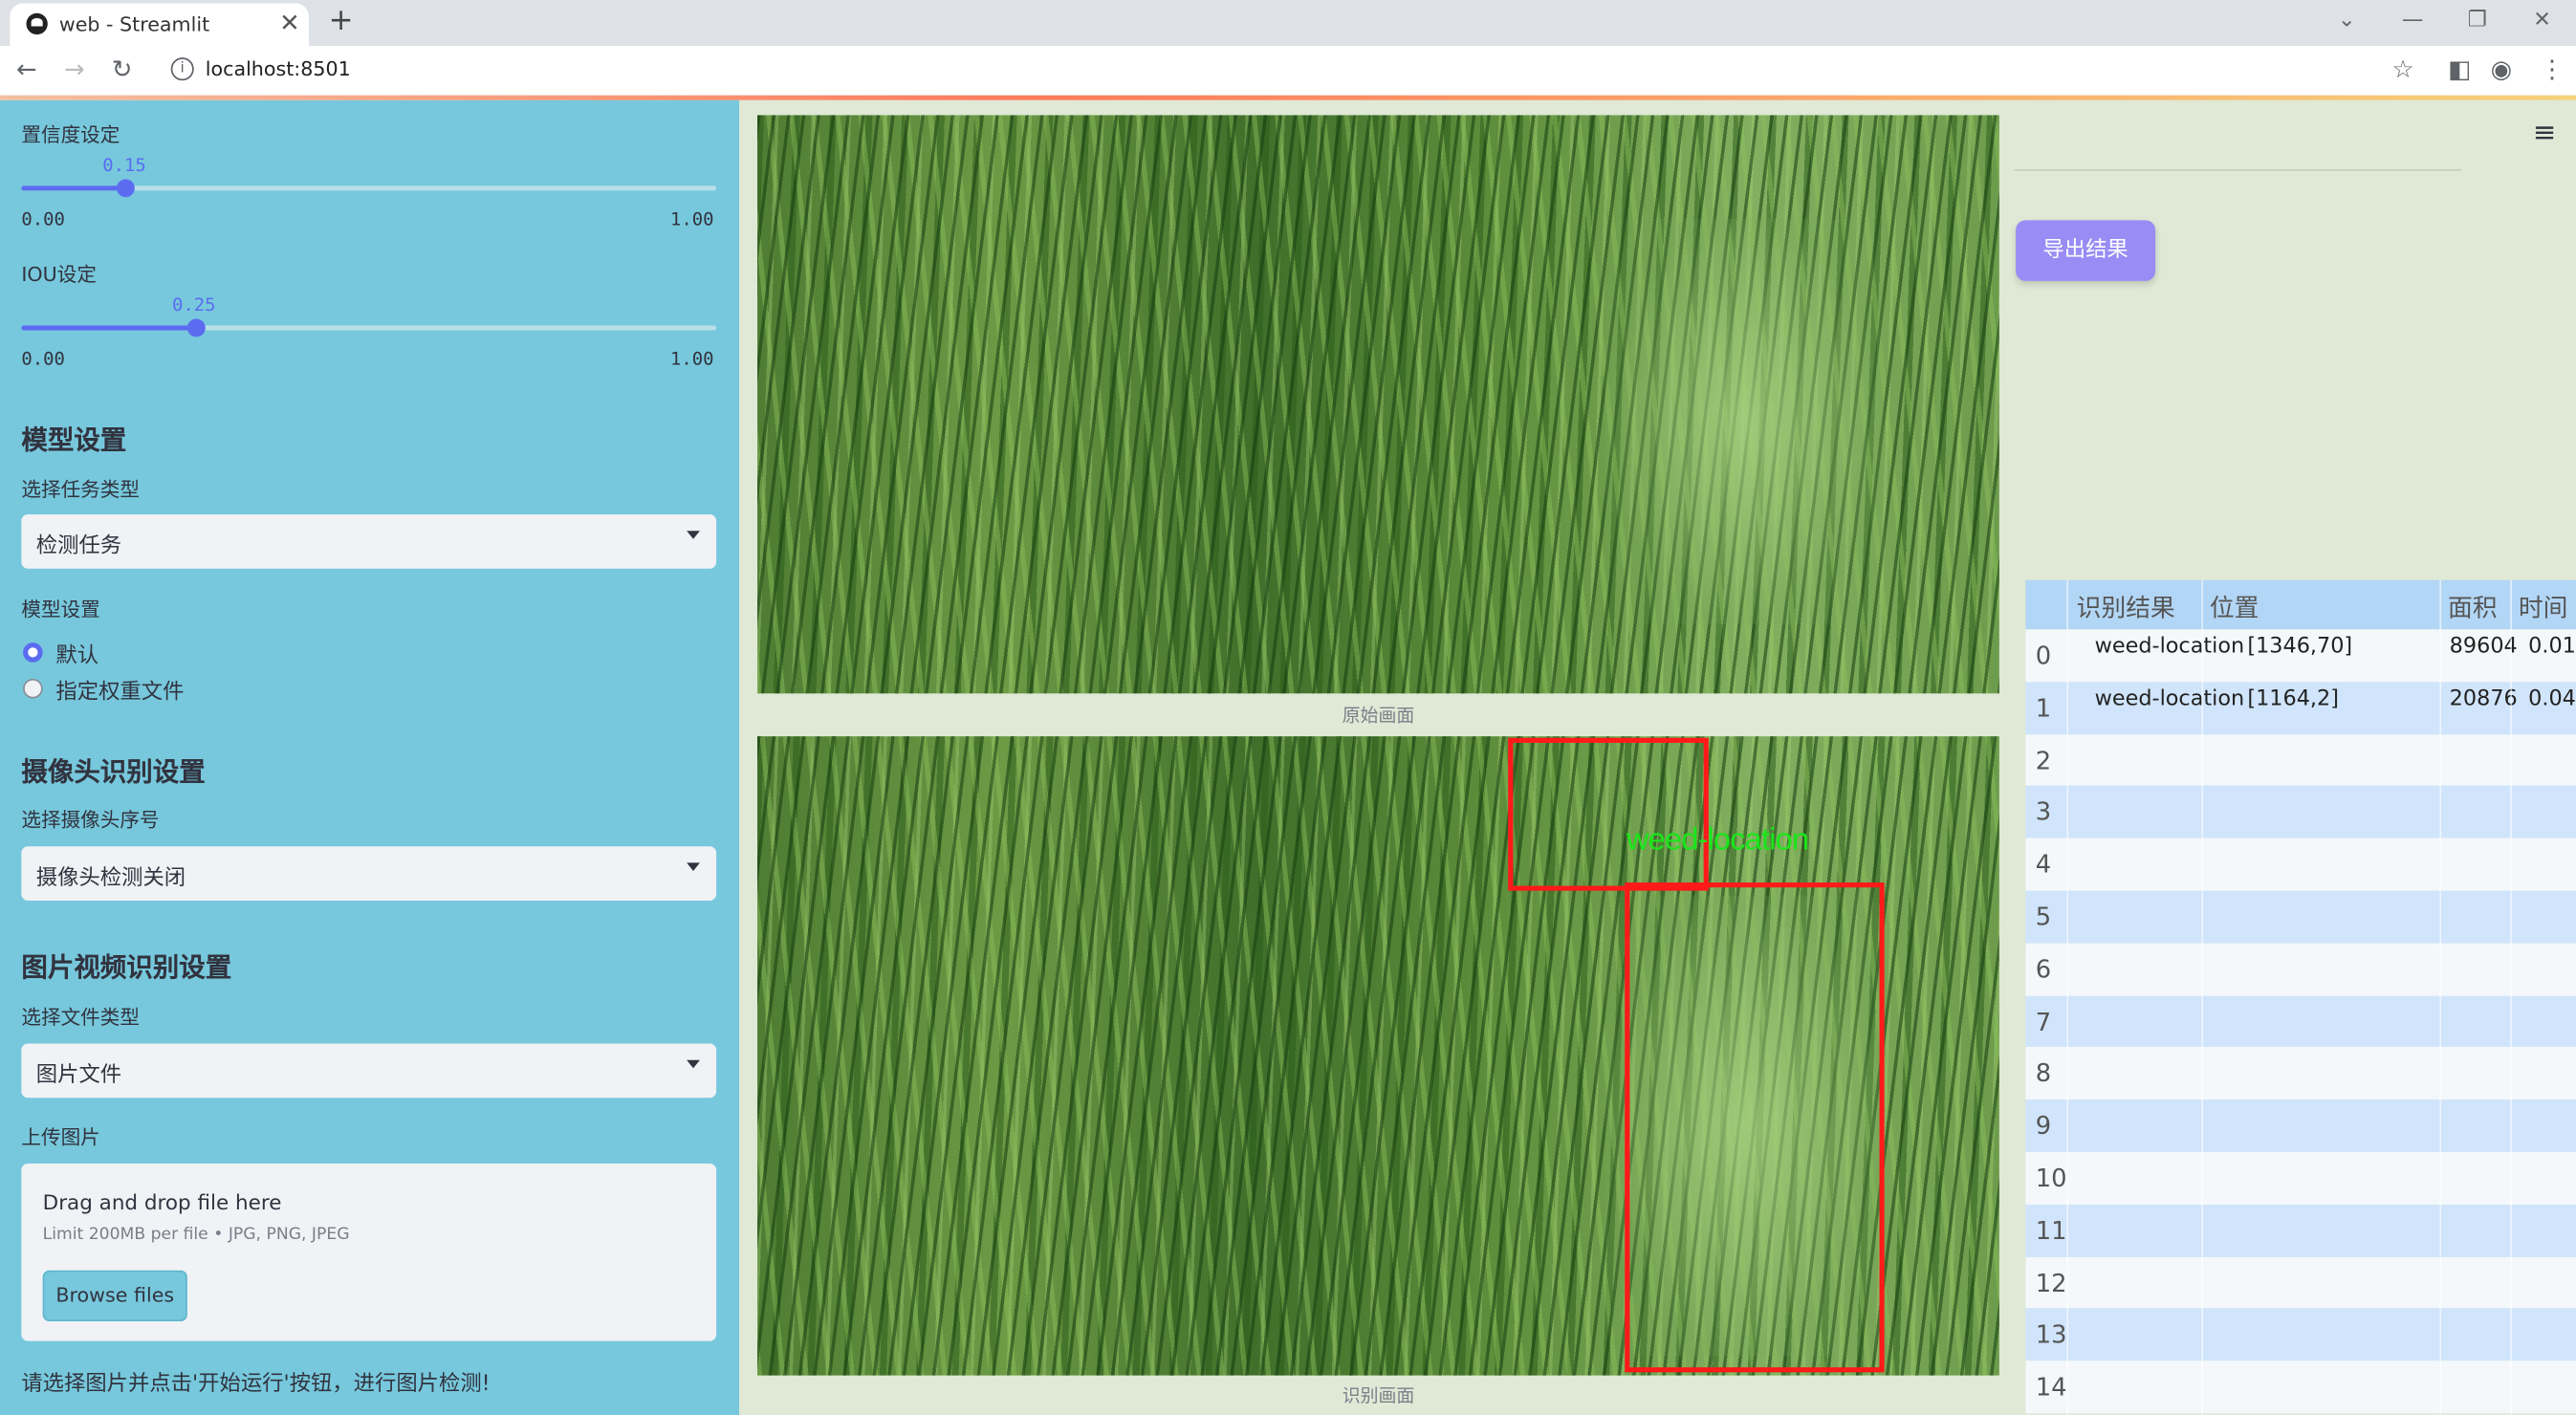 The image size is (2576, 1415). I want to click on row-index: 5, so click(2043, 917).